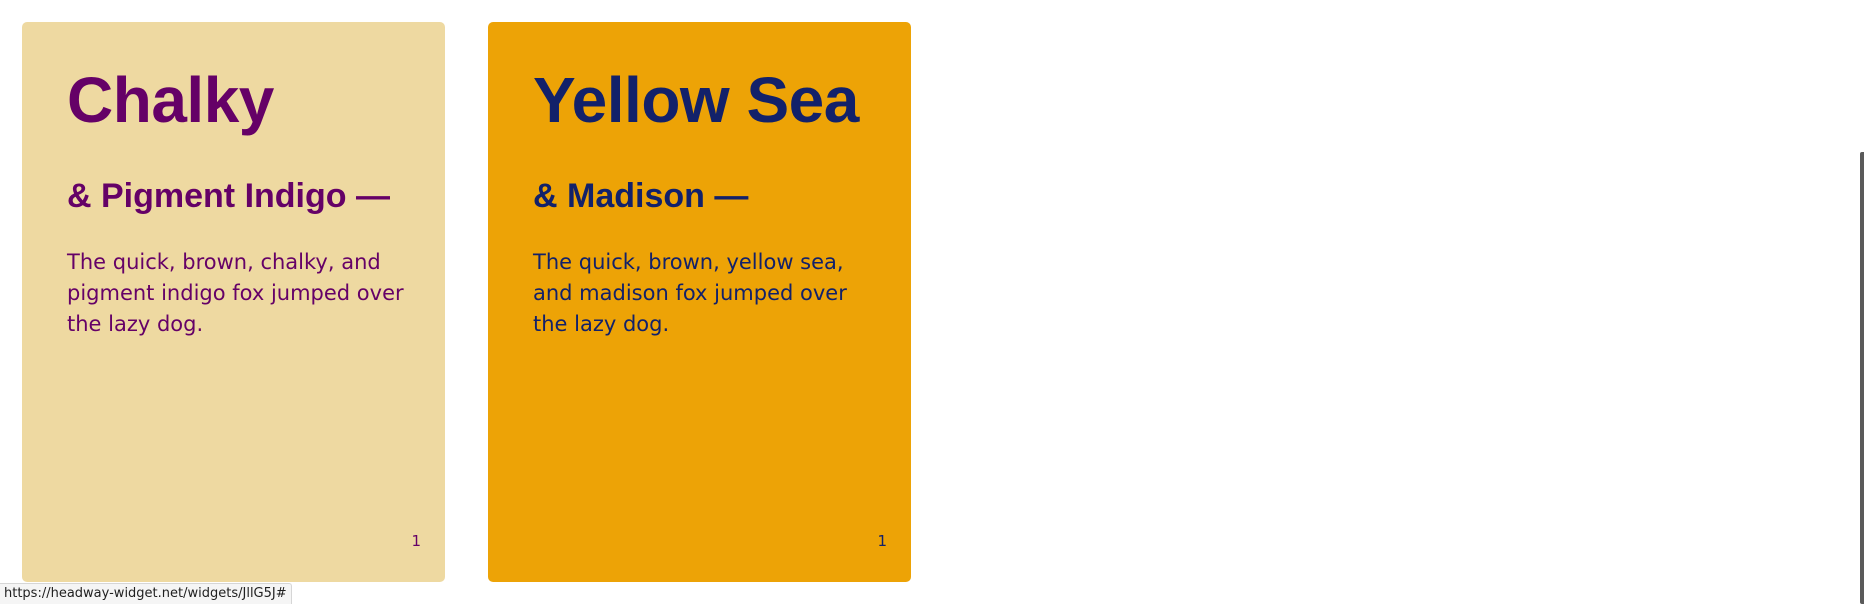 Image resolution: width=1864 pixels, height=604 pixels. I want to click on scrollbar-thumb, so click(1862, 378).